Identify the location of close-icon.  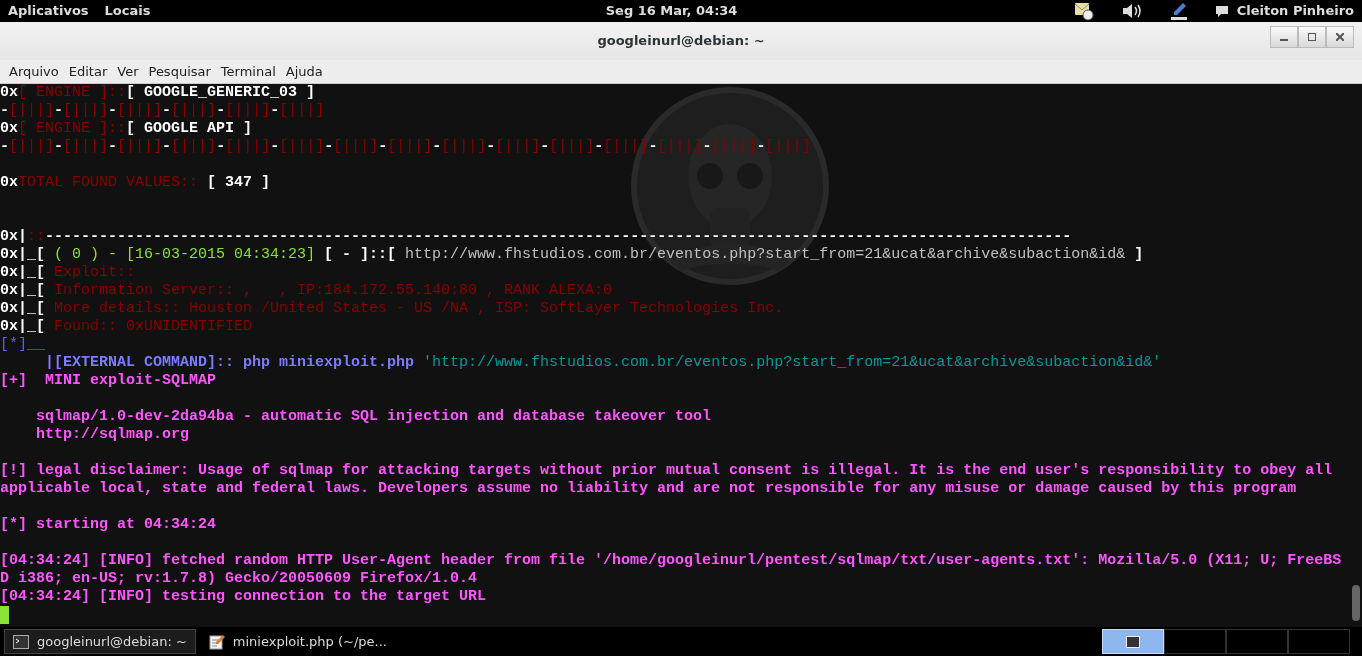
(1340, 37).